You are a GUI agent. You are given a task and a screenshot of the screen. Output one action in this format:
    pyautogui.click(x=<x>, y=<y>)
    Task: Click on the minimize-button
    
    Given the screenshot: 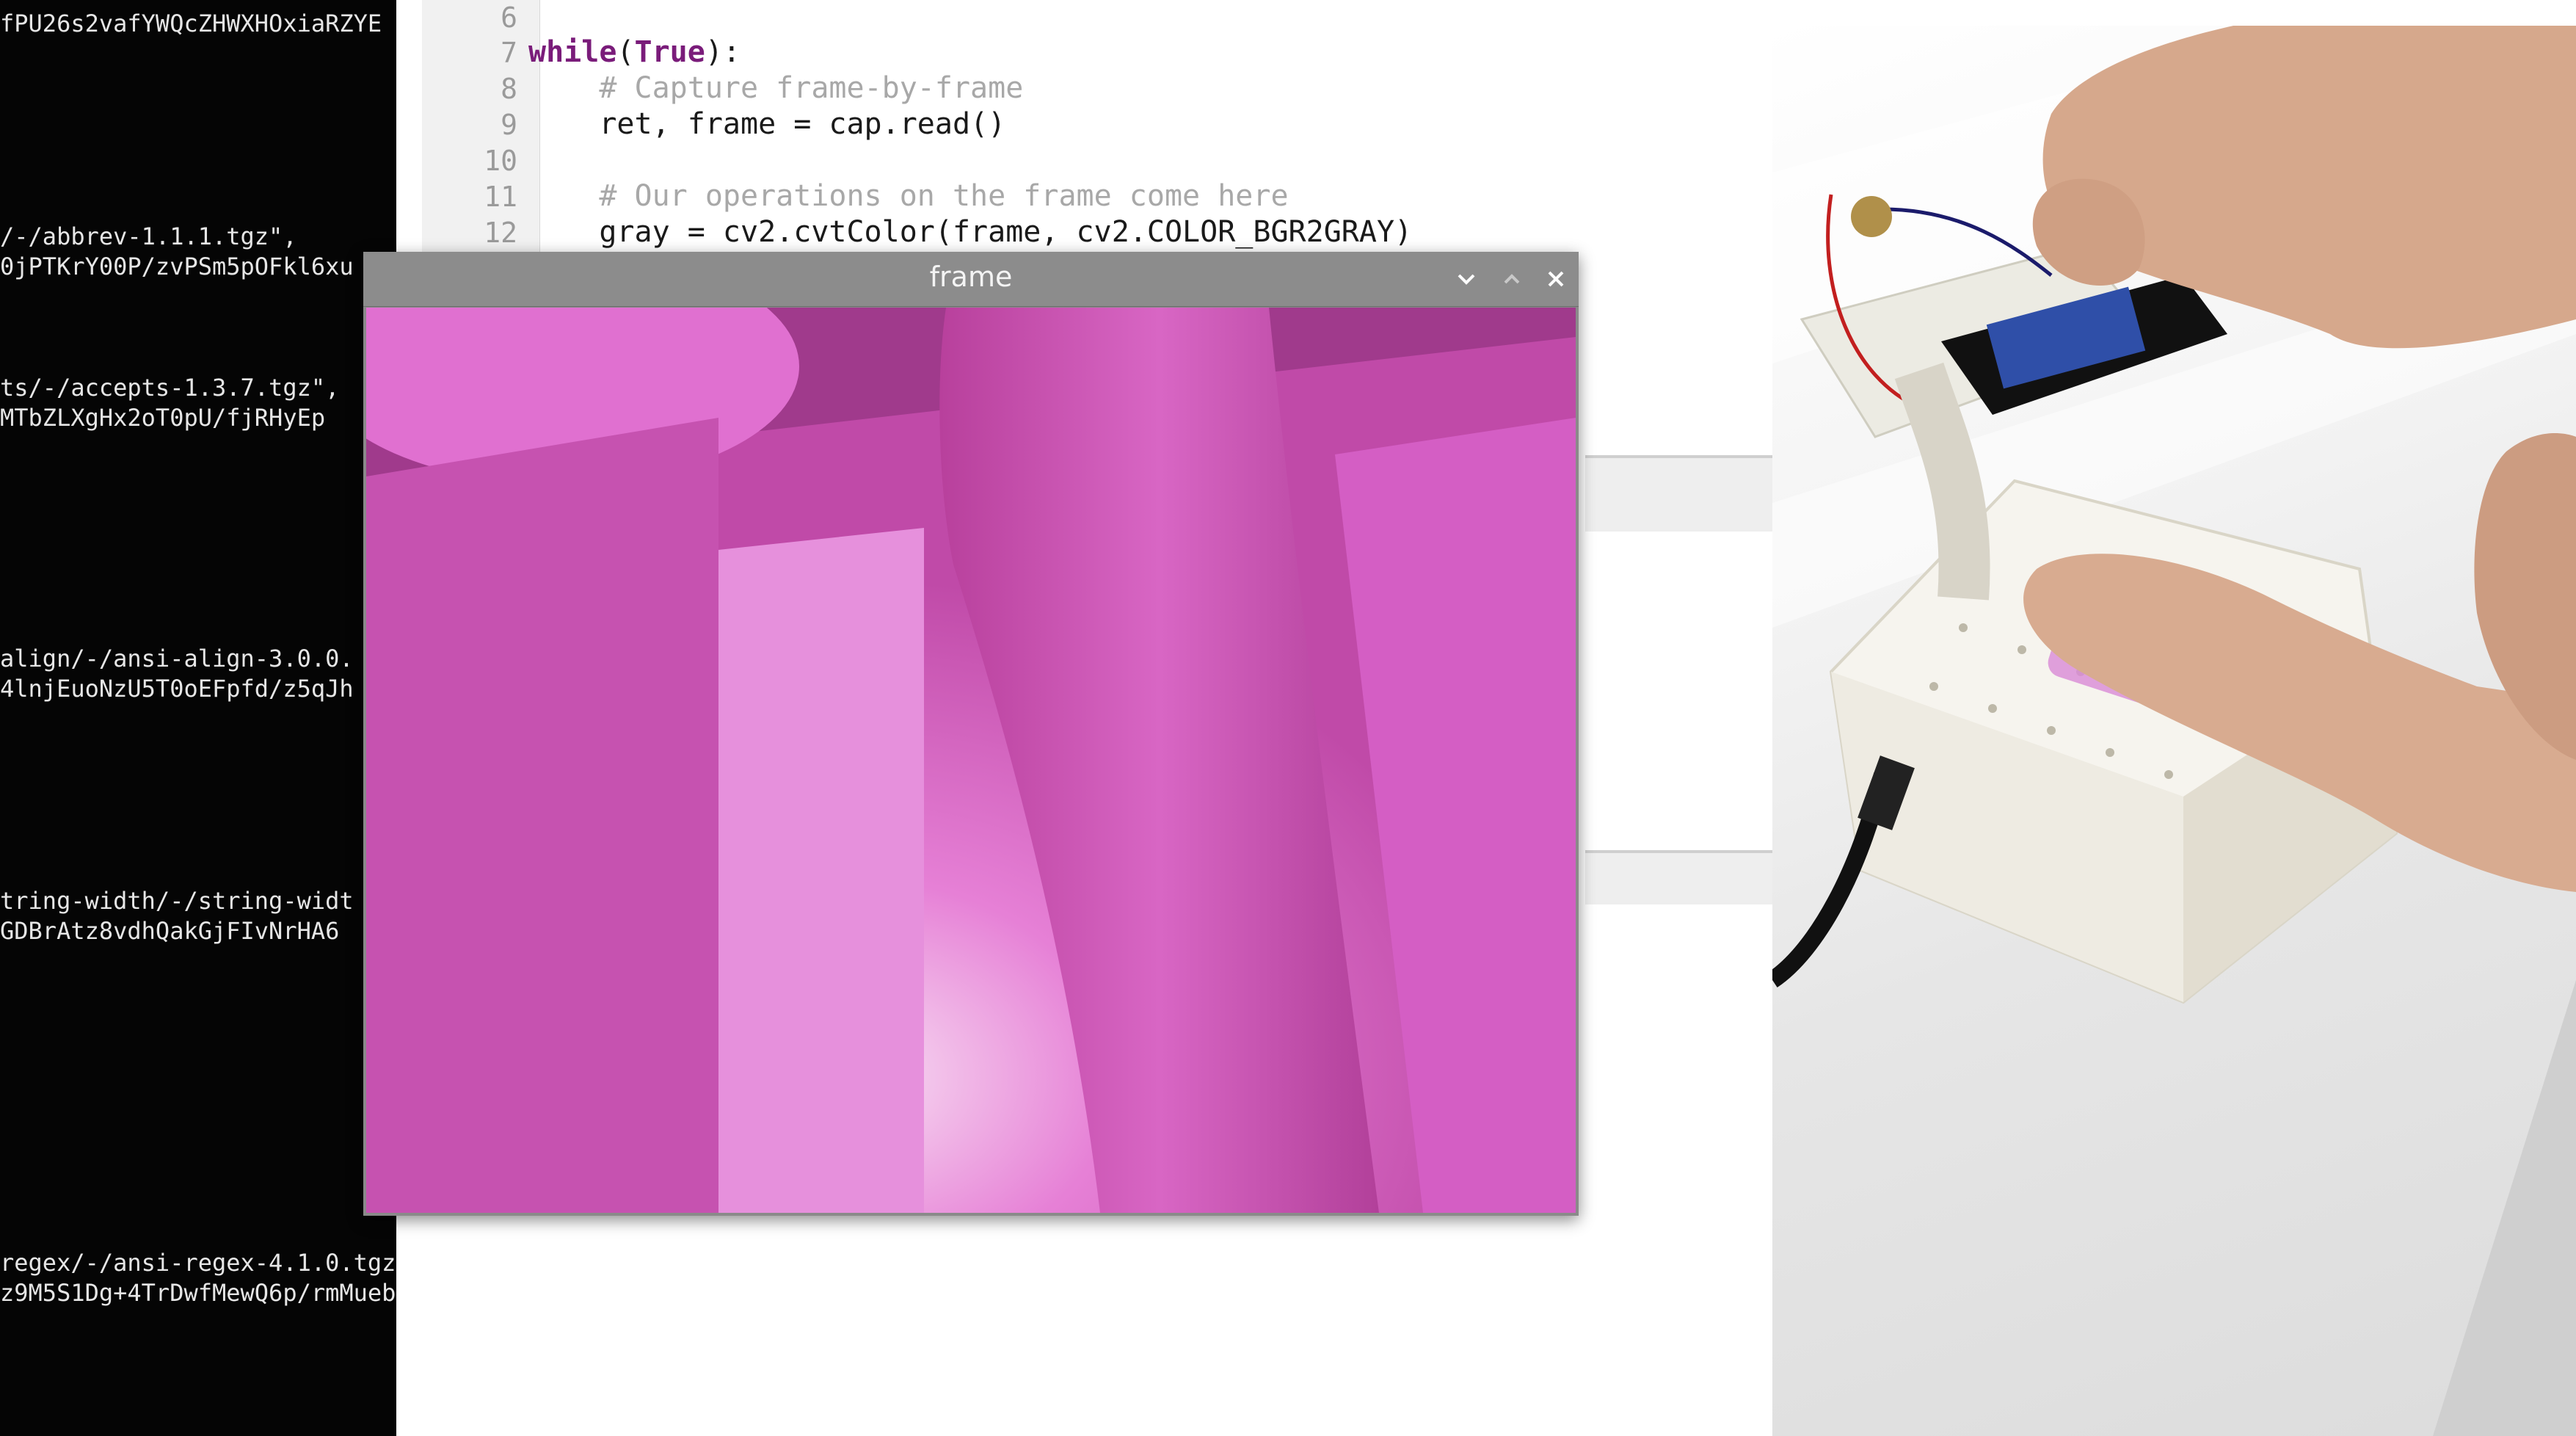 What is the action you would take?
    pyautogui.click(x=1466, y=279)
    